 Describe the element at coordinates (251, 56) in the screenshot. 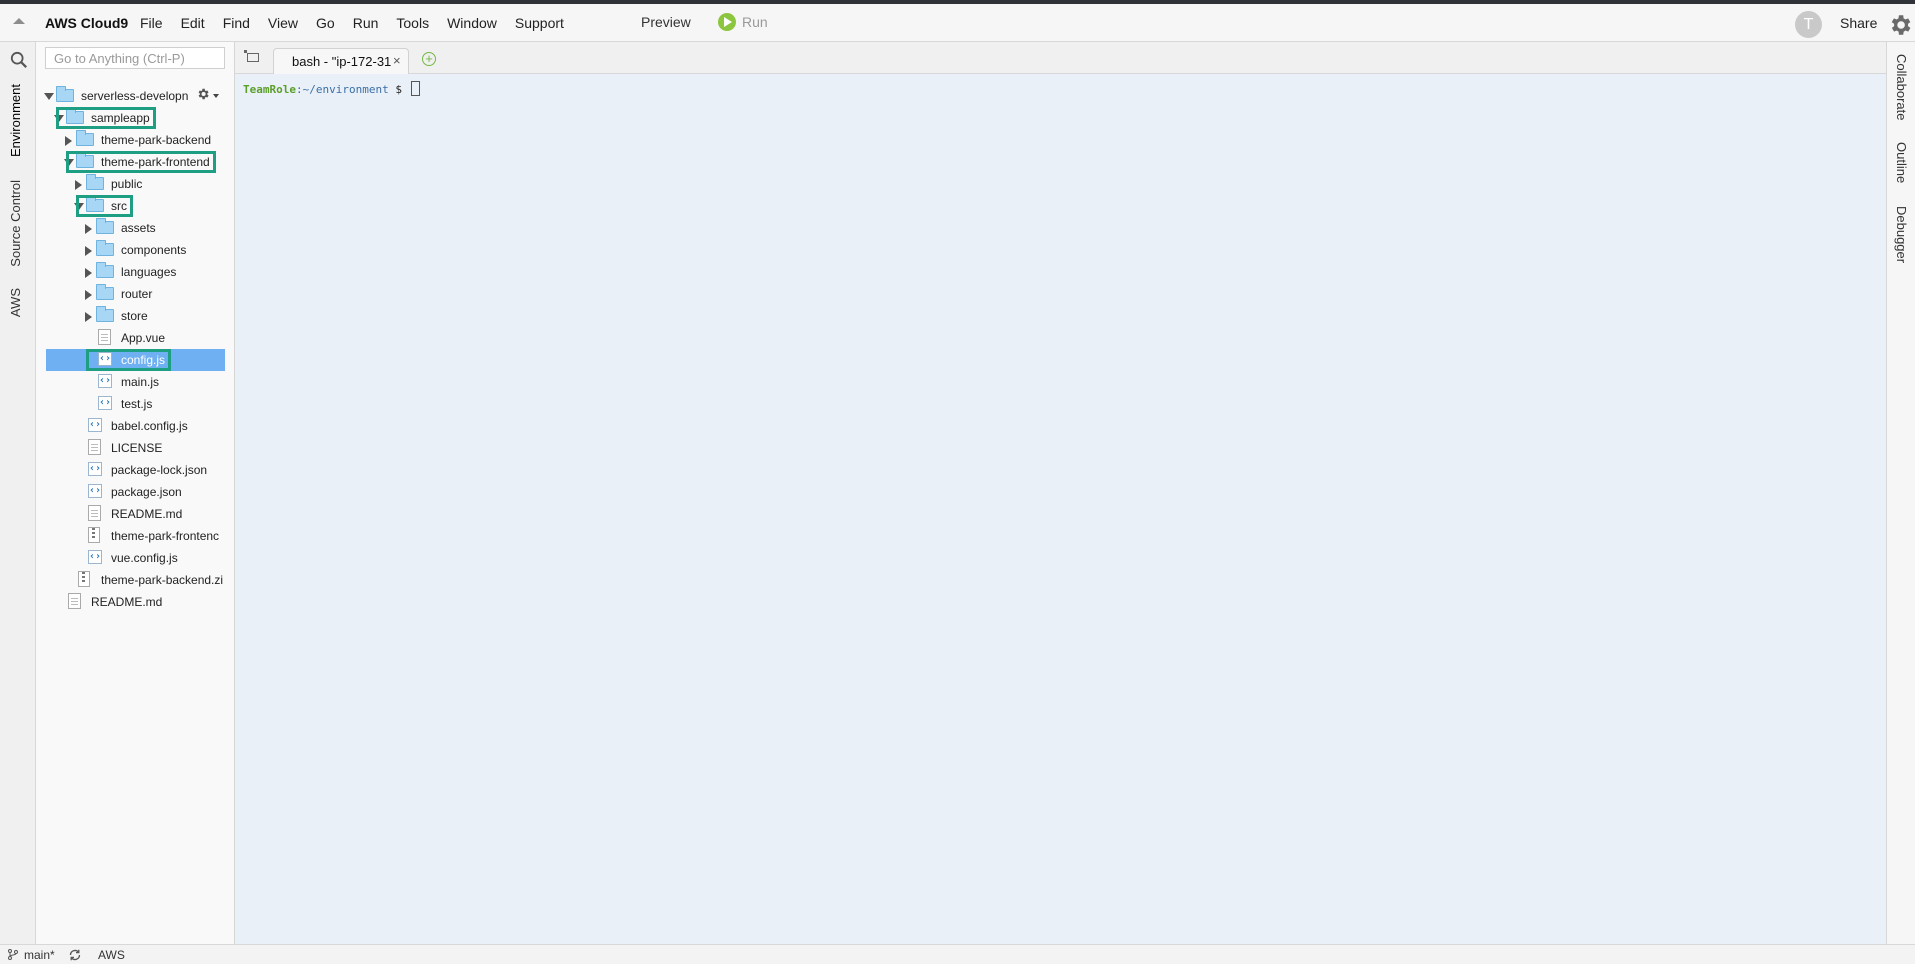

I see `terminal-menu-icon` at that location.